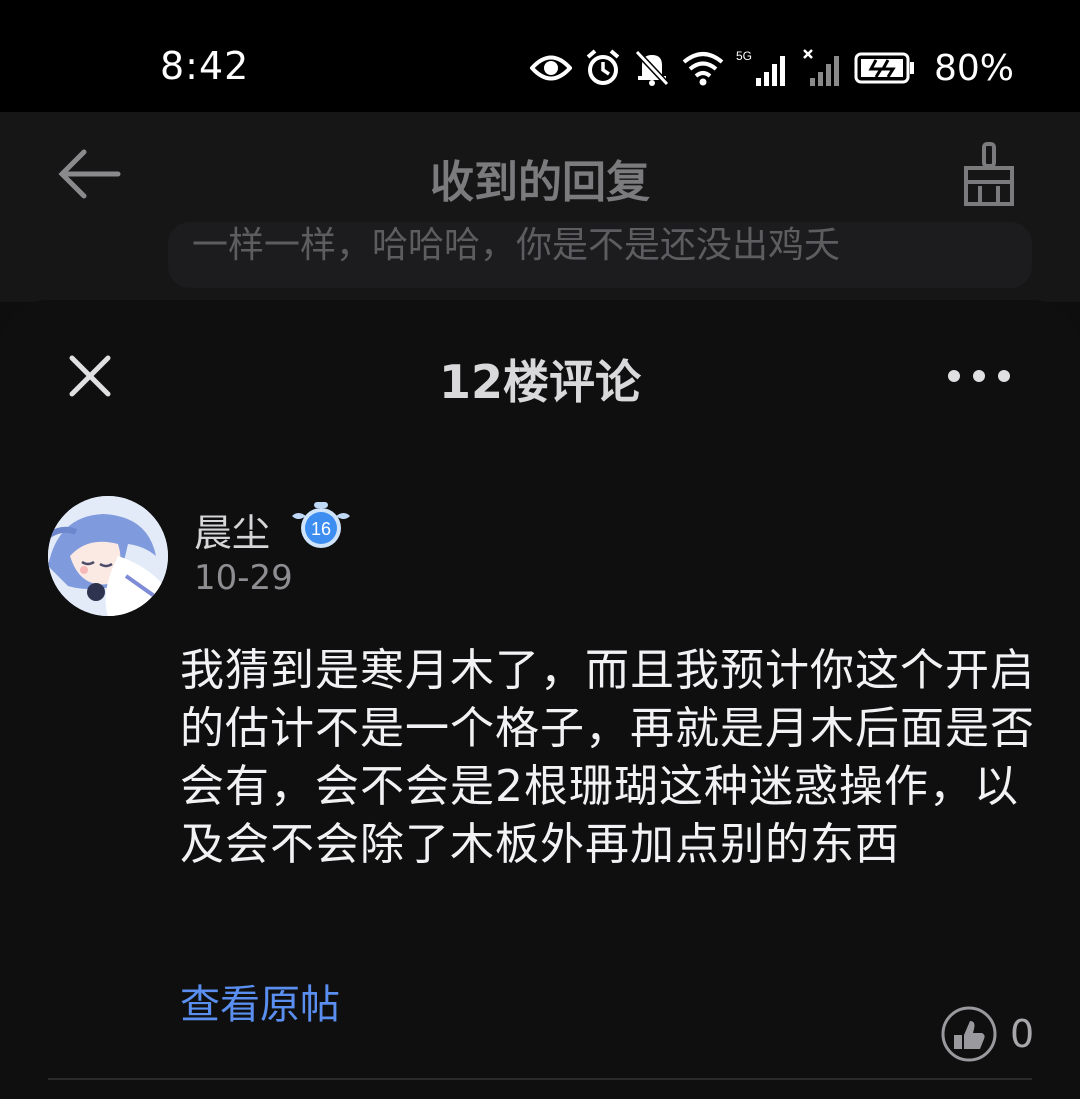 The height and width of the screenshot is (1099, 1080). Describe the element at coordinates (821, 67) in the screenshot. I see `signal-no-sim-icon` at that location.